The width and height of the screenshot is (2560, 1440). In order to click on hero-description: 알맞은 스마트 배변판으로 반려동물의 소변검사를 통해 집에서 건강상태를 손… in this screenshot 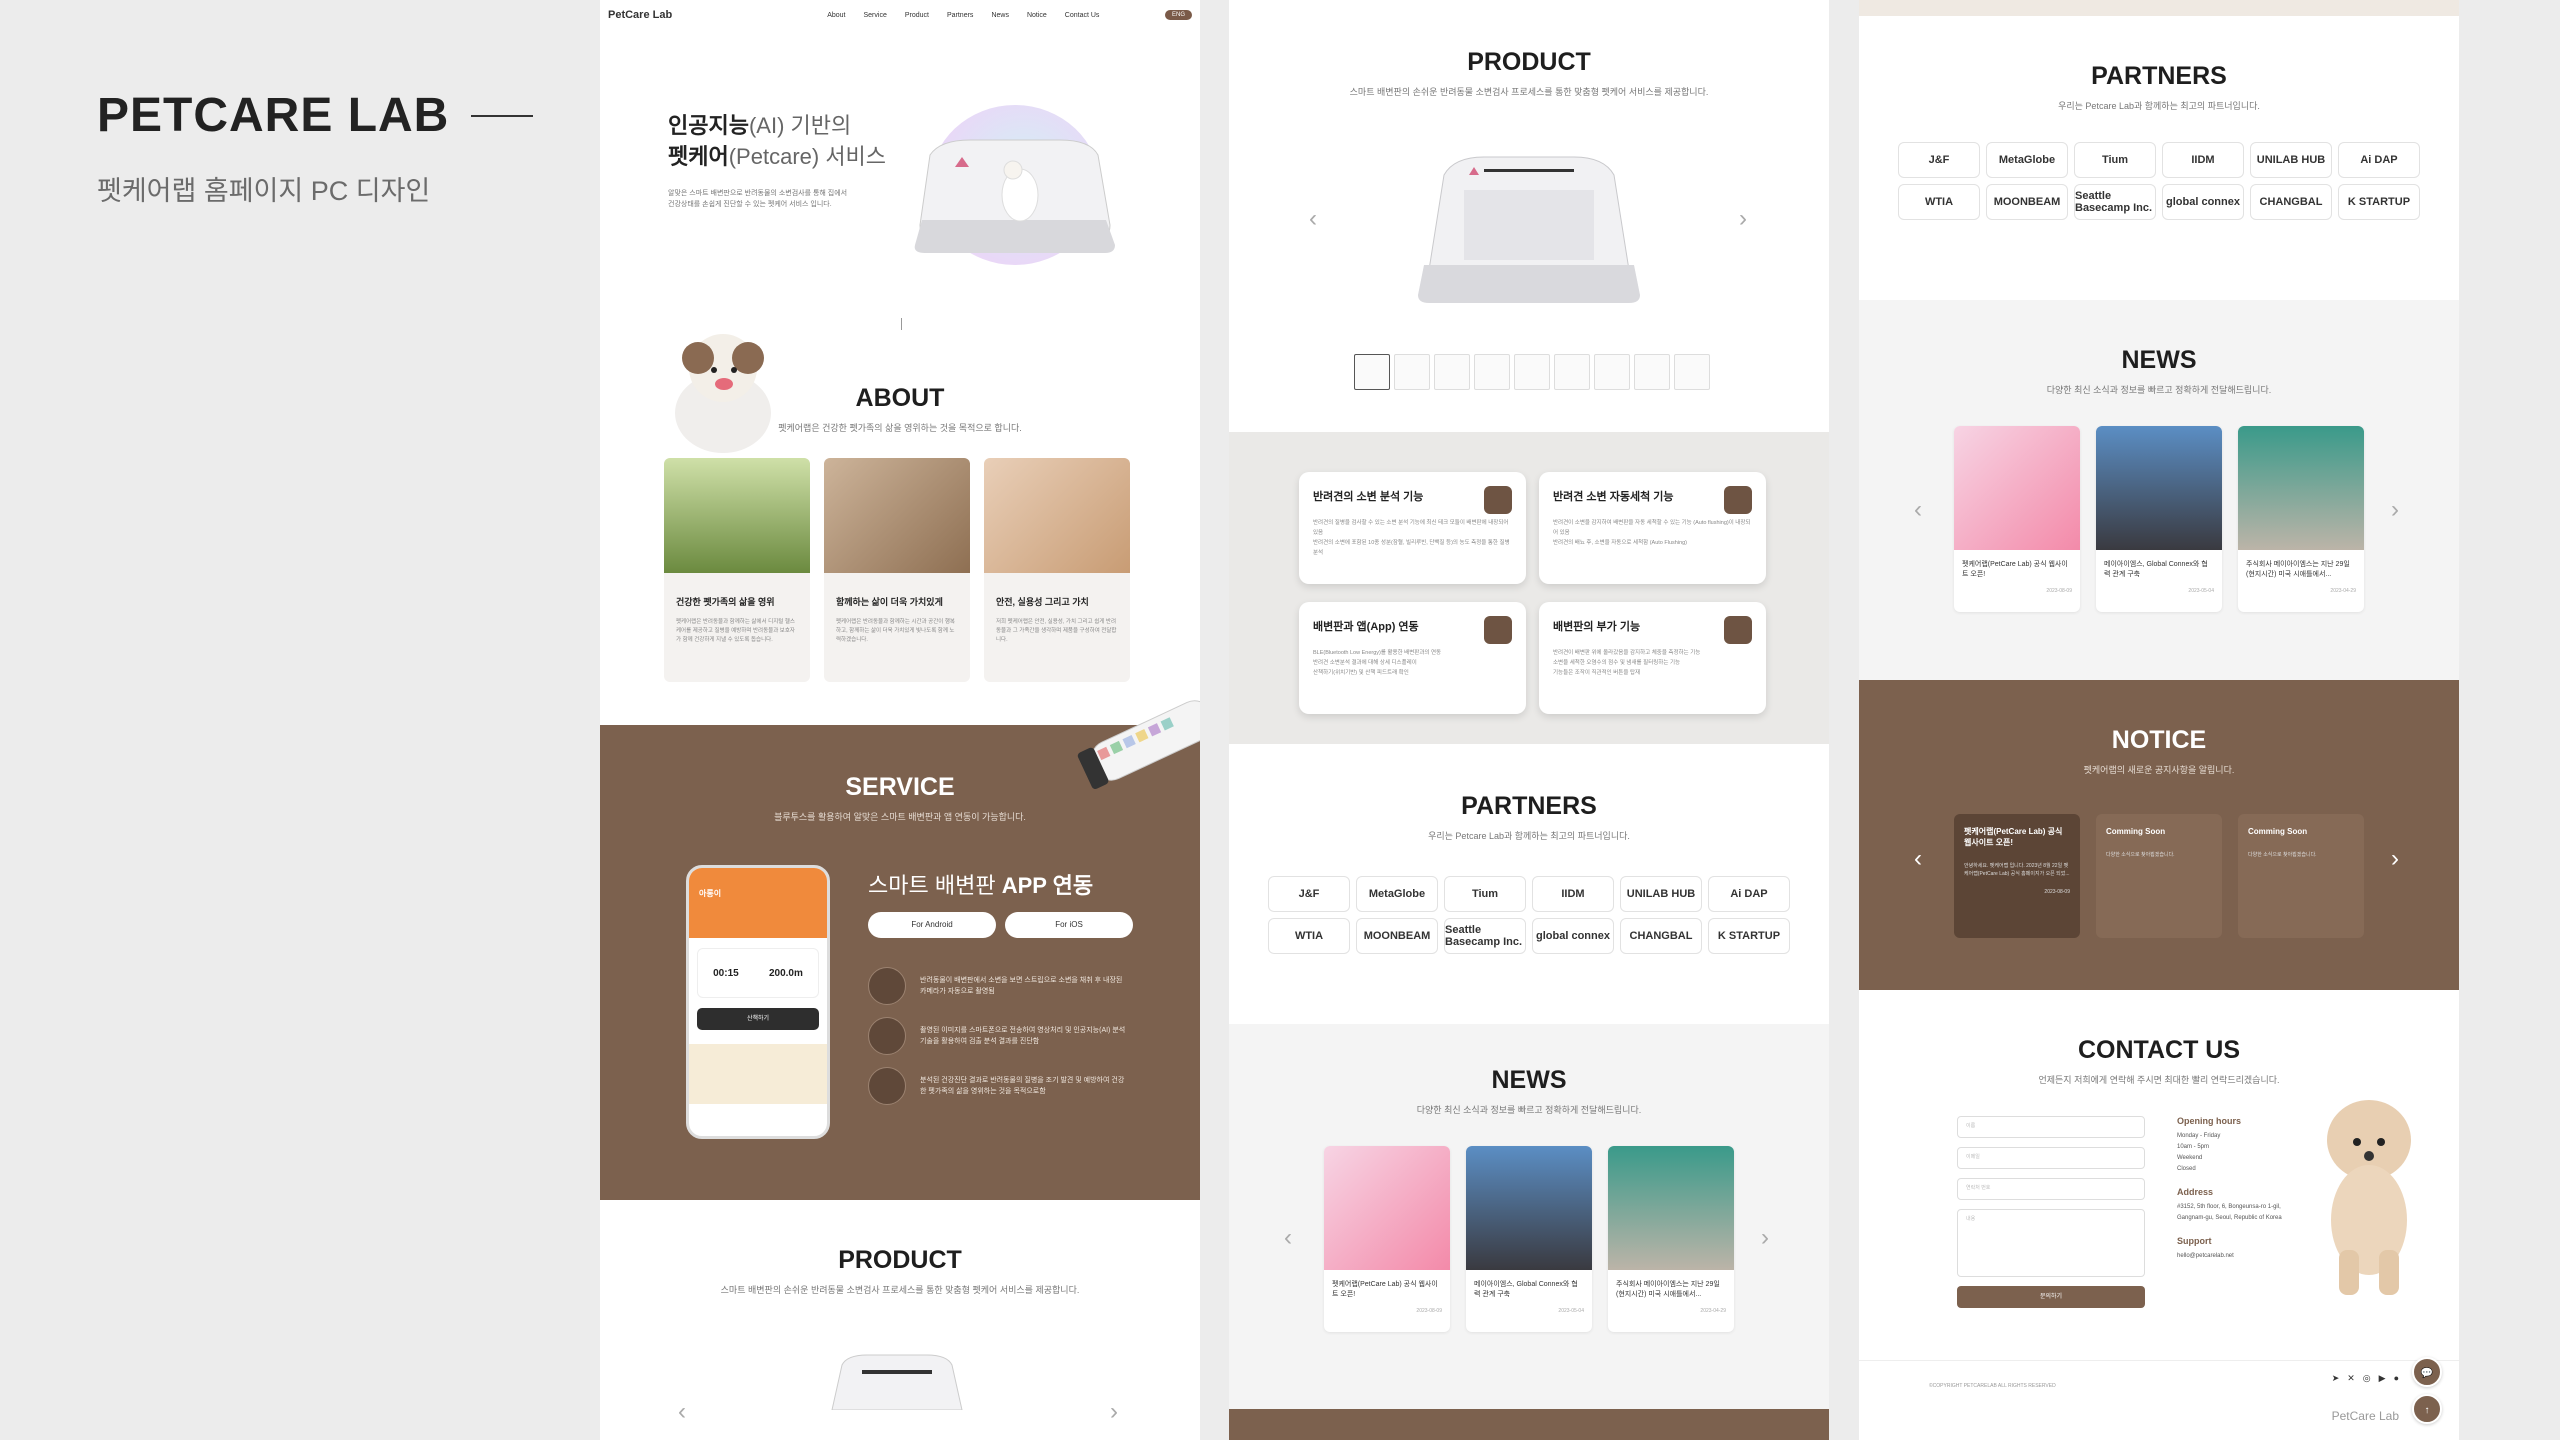, I will do `click(758, 199)`.